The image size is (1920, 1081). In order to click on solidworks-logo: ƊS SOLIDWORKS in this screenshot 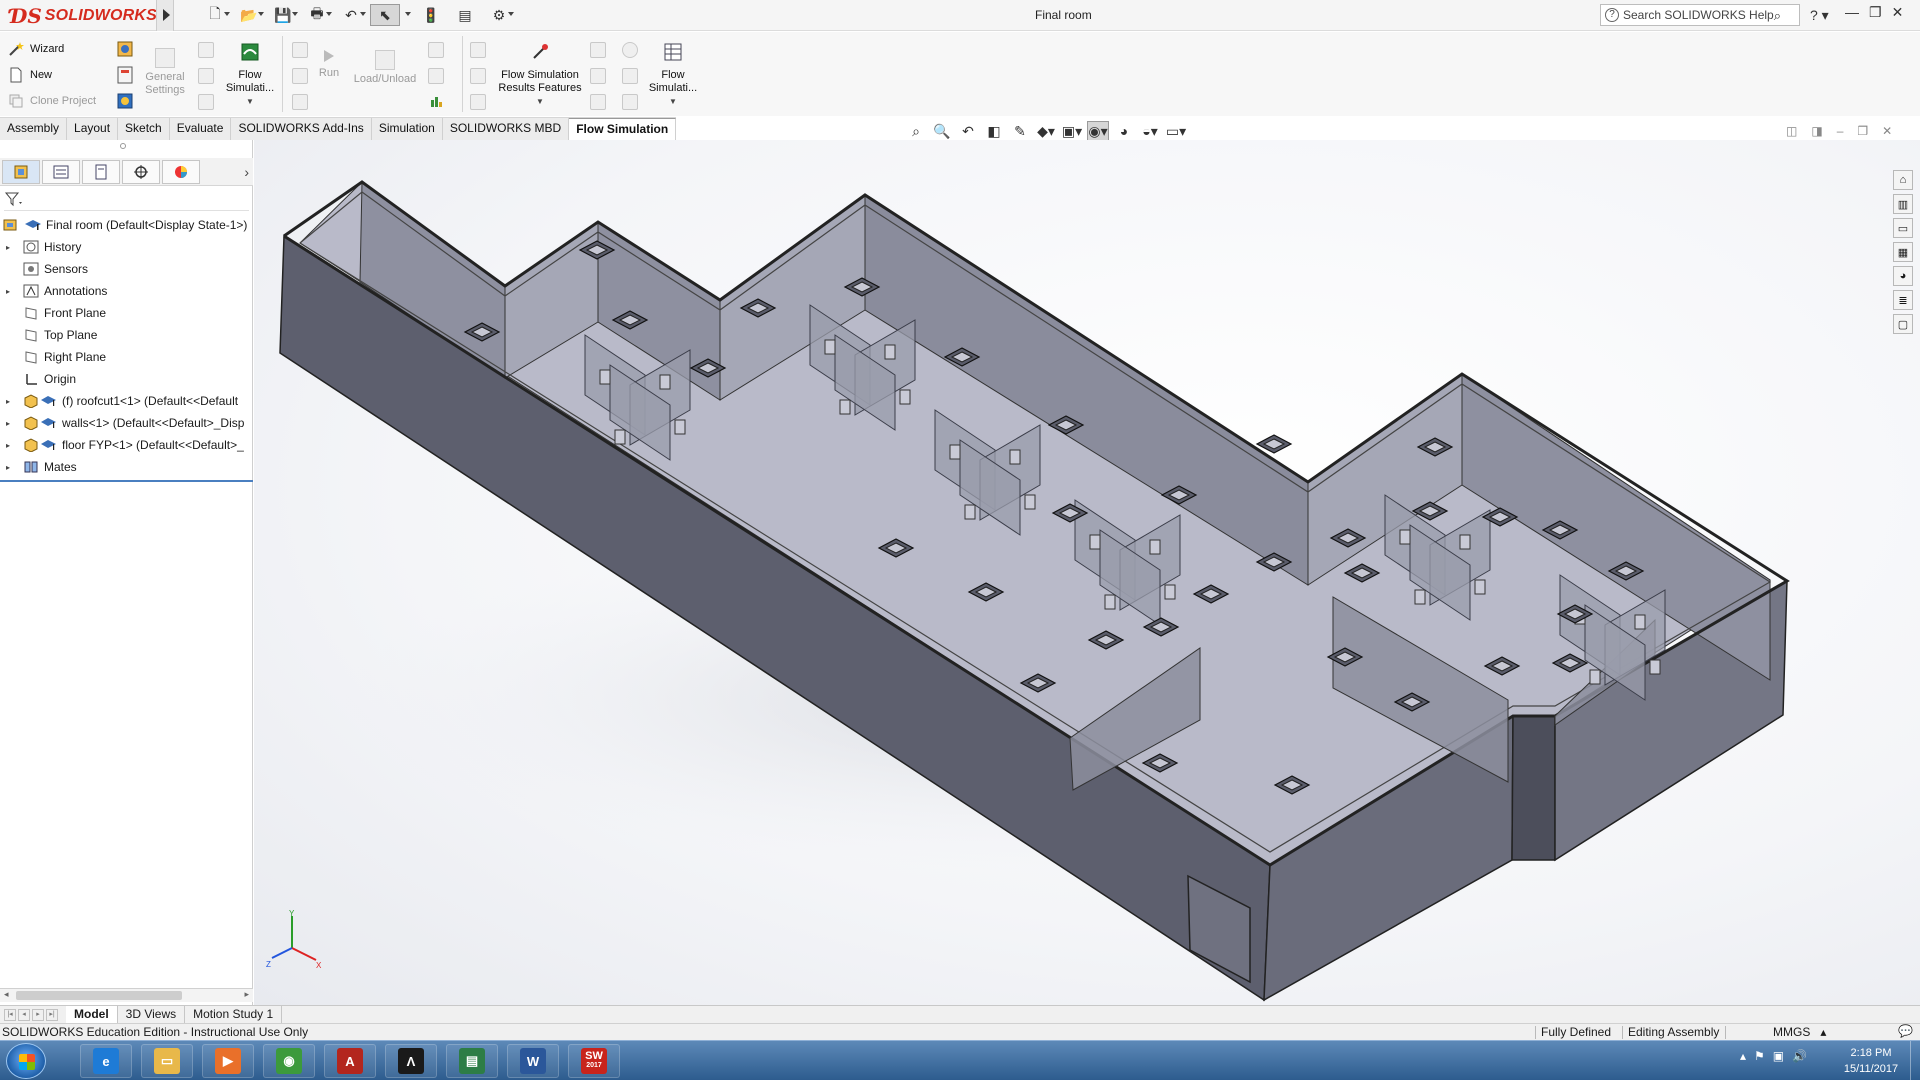, I will do `click(83, 16)`.